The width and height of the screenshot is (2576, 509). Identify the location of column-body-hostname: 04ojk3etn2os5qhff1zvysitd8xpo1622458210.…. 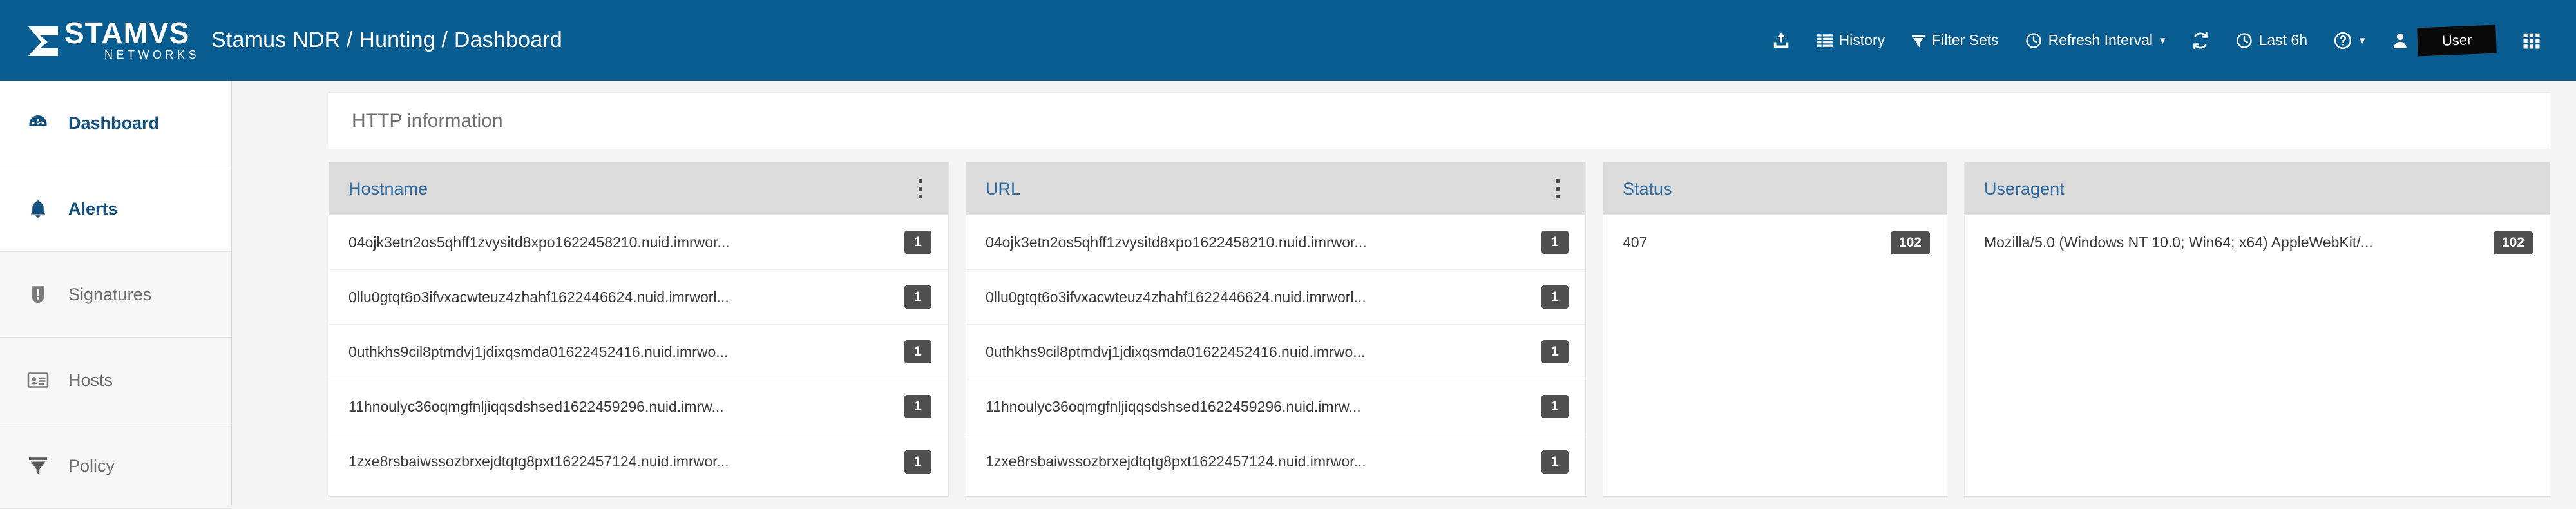
(638, 355).